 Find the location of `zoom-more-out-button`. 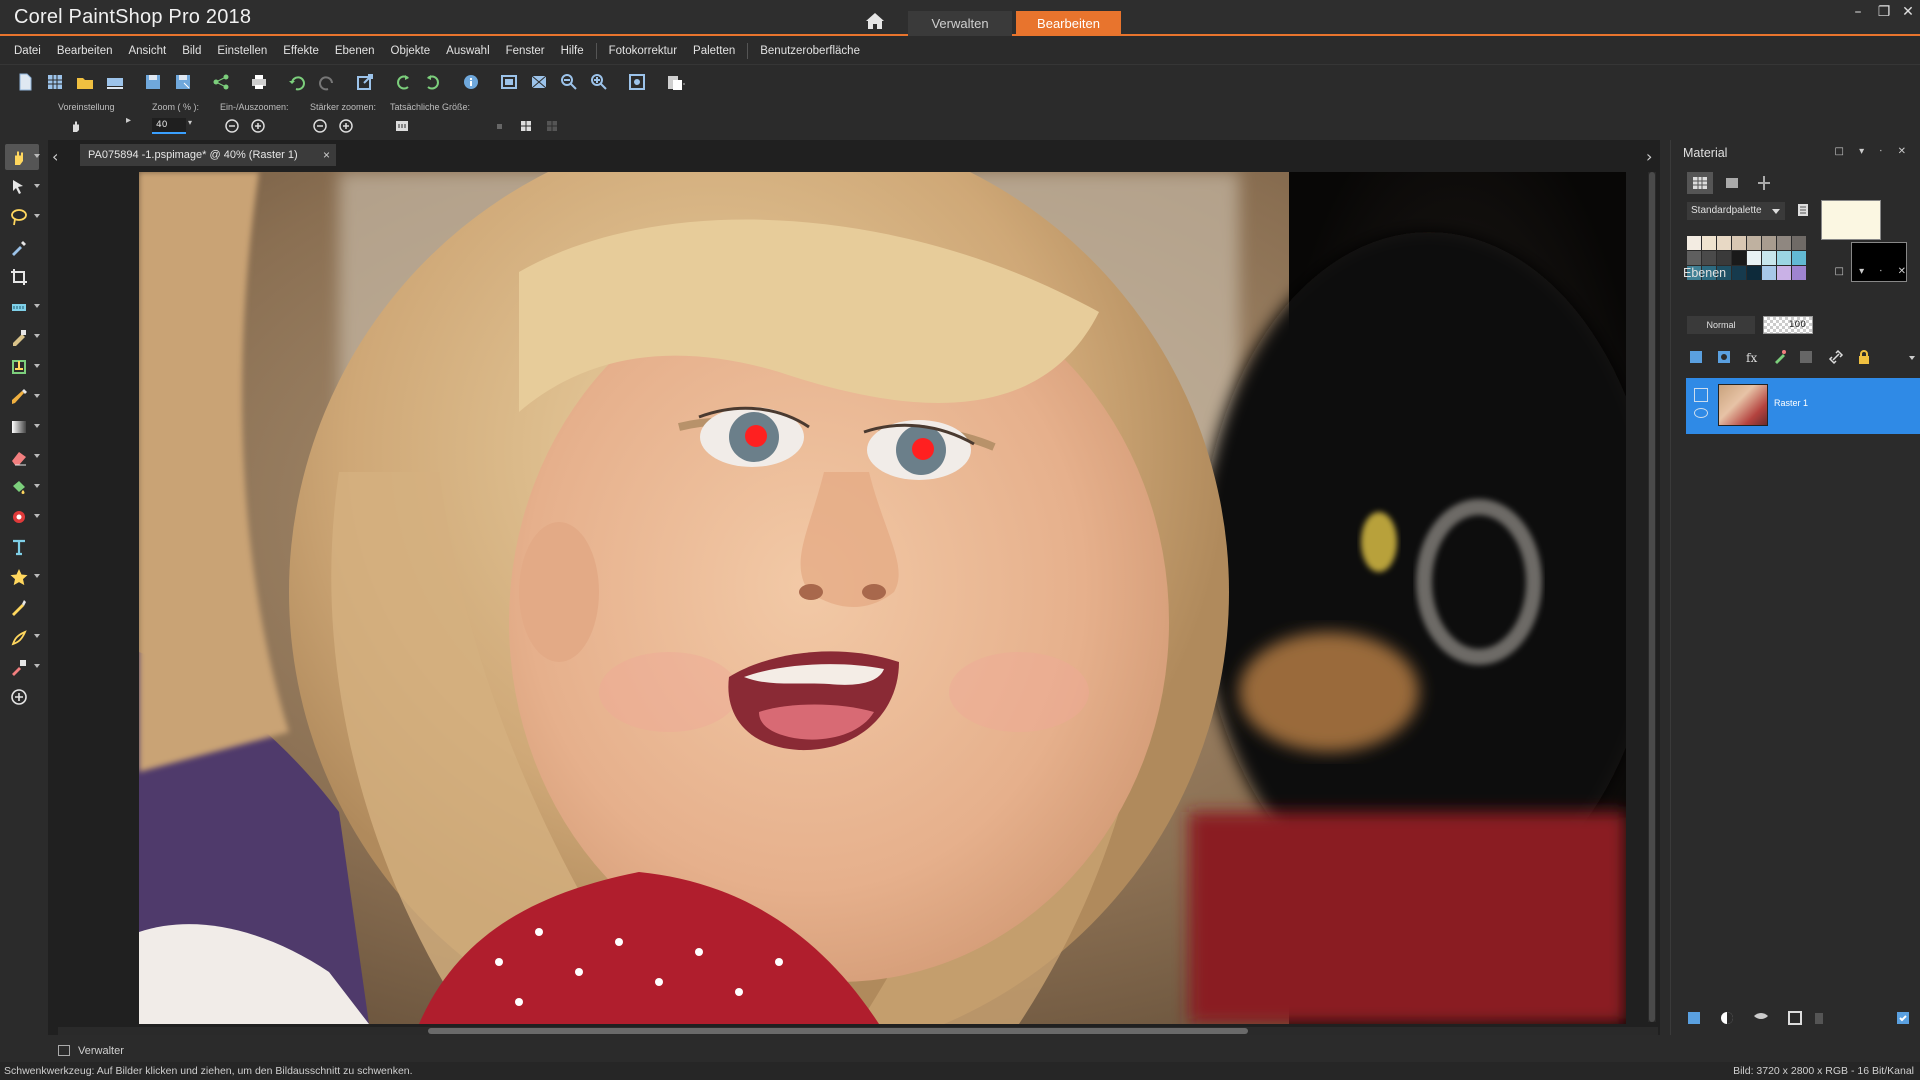

zoom-more-out-button is located at coordinates (320, 126).